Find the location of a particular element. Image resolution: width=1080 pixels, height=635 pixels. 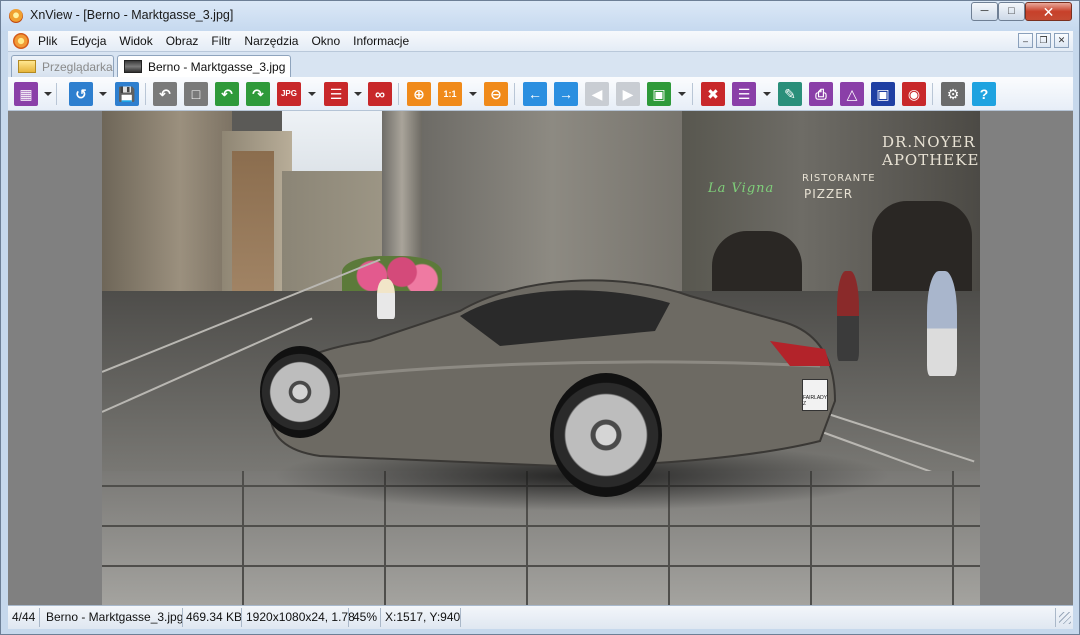

zoom-dropdown-icon is located at coordinates (473, 94).